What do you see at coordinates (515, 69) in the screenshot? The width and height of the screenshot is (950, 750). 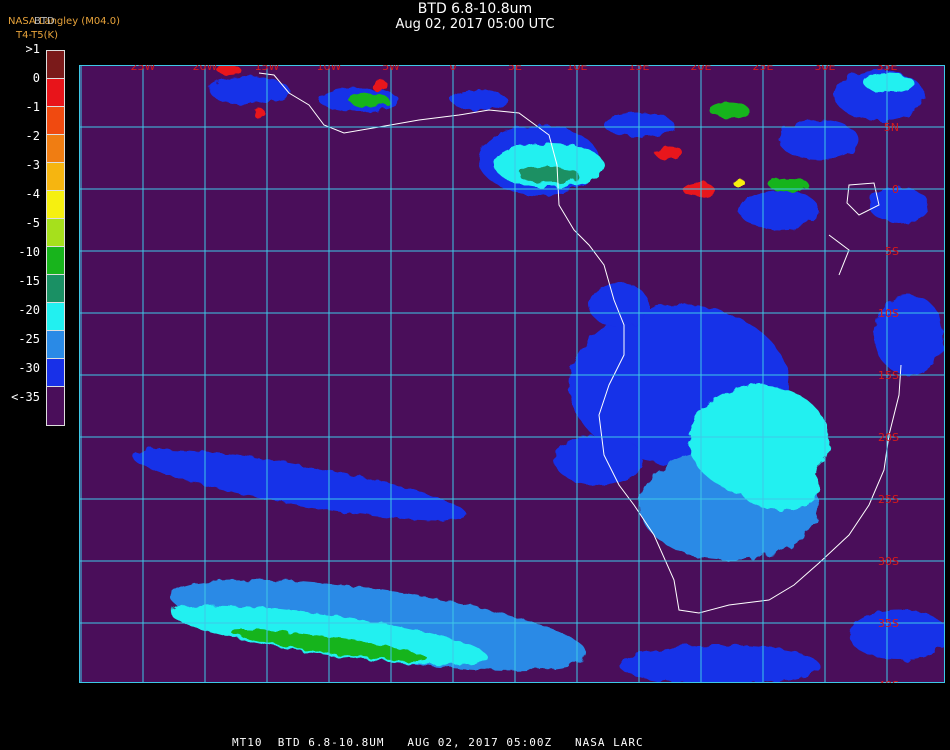 I see `longitude-label: 5E` at bounding box center [515, 69].